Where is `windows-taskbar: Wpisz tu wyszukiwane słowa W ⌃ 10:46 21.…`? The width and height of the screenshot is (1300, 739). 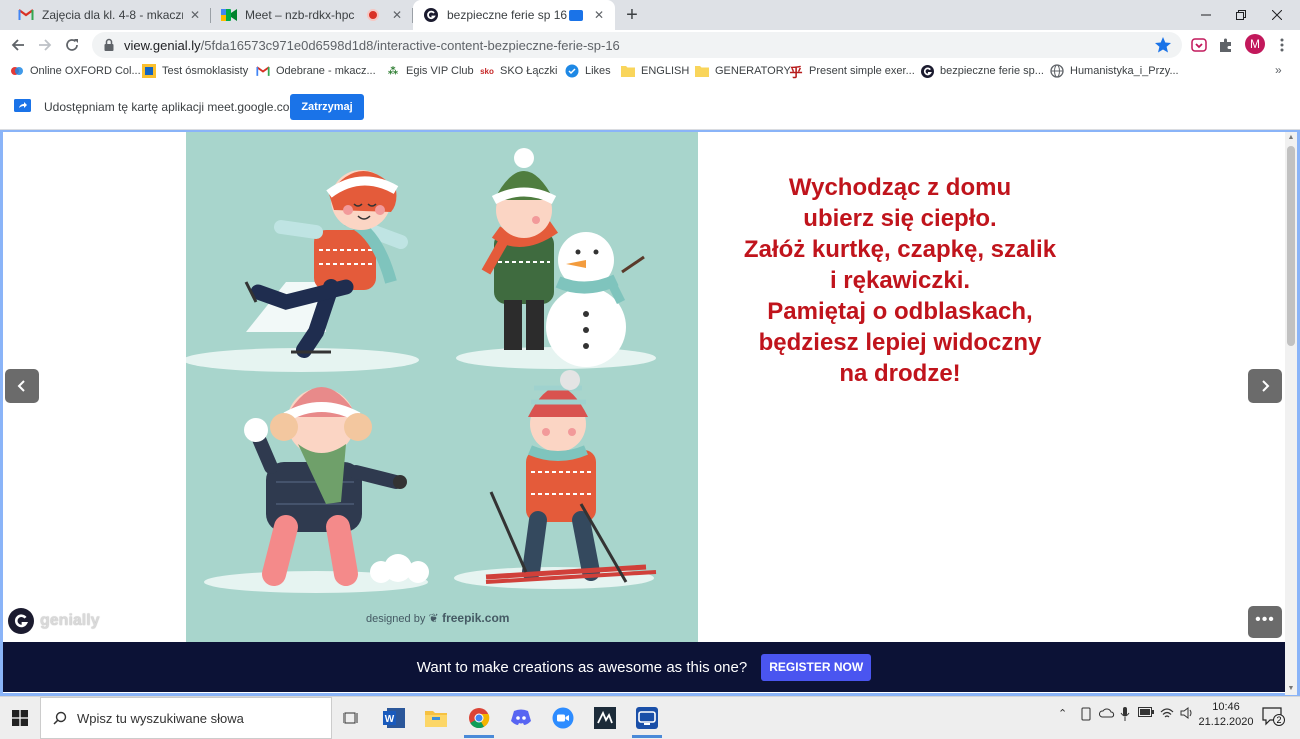 windows-taskbar: Wpisz tu wyszukiwane słowa W ⌃ 10:46 21.… is located at coordinates (650, 717).